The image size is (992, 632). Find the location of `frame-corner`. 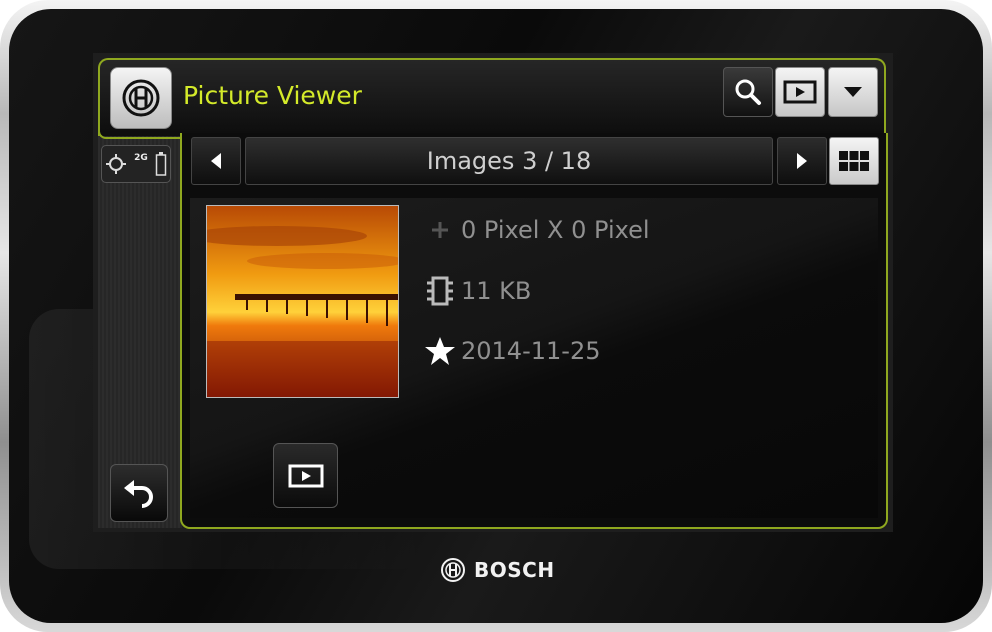

frame-corner is located at coordinates (140, 135).